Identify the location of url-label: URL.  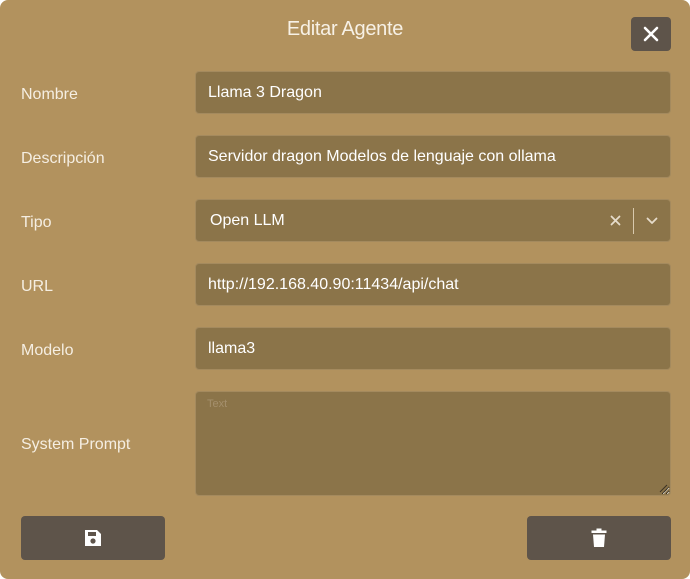
(37, 286).